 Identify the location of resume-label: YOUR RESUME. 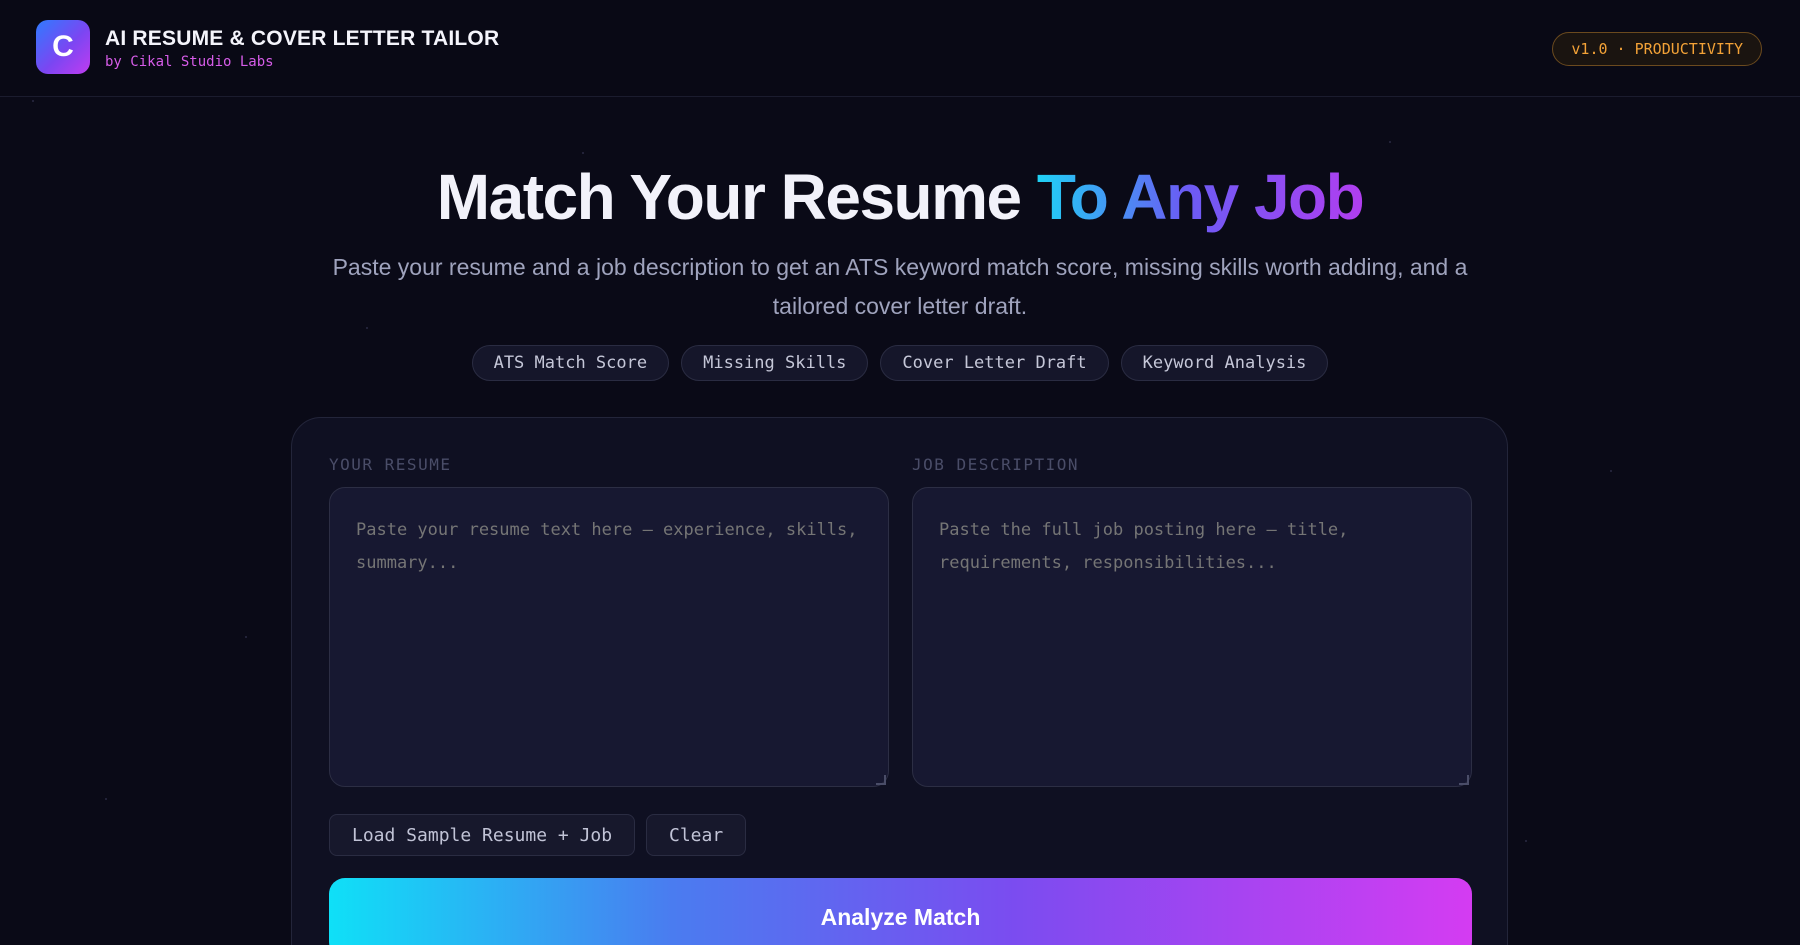
(390, 464).